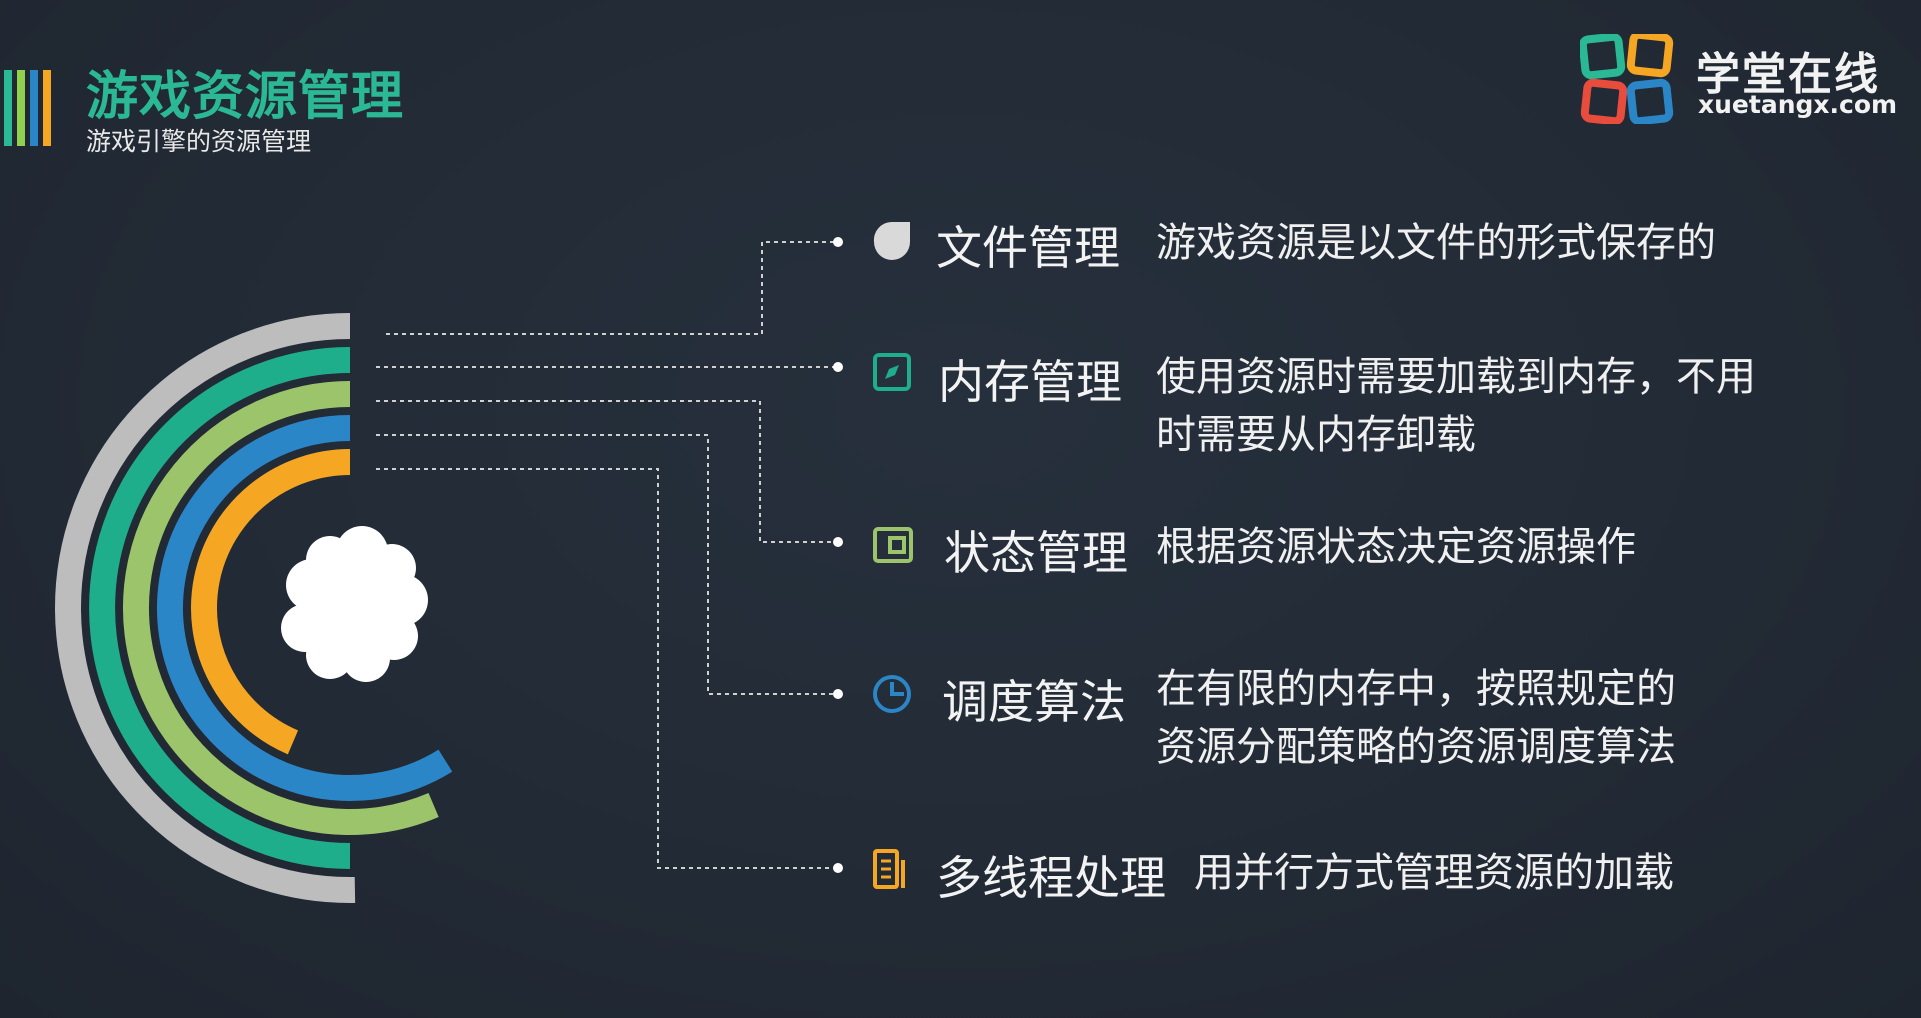 The width and height of the screenshot is (1921, 1018). What do you see at coordinates (892, 372) in the screenshot?
I see `compass-icon` at bounding box center [892, 372].